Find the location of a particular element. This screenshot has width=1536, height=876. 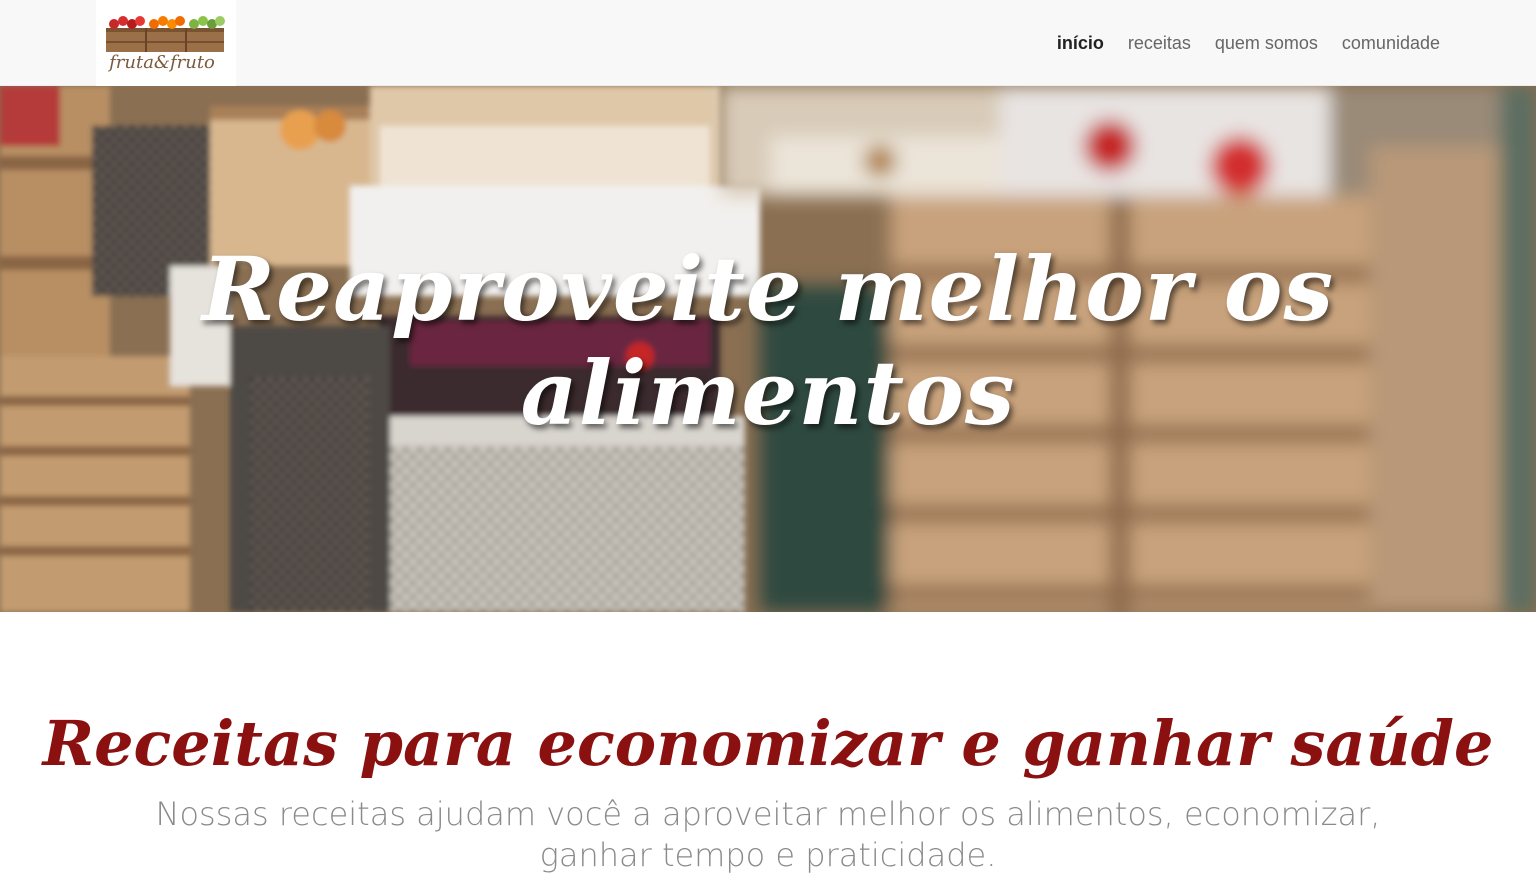

brand-logo: fruta&fruto is located at coordinates (166, 43).